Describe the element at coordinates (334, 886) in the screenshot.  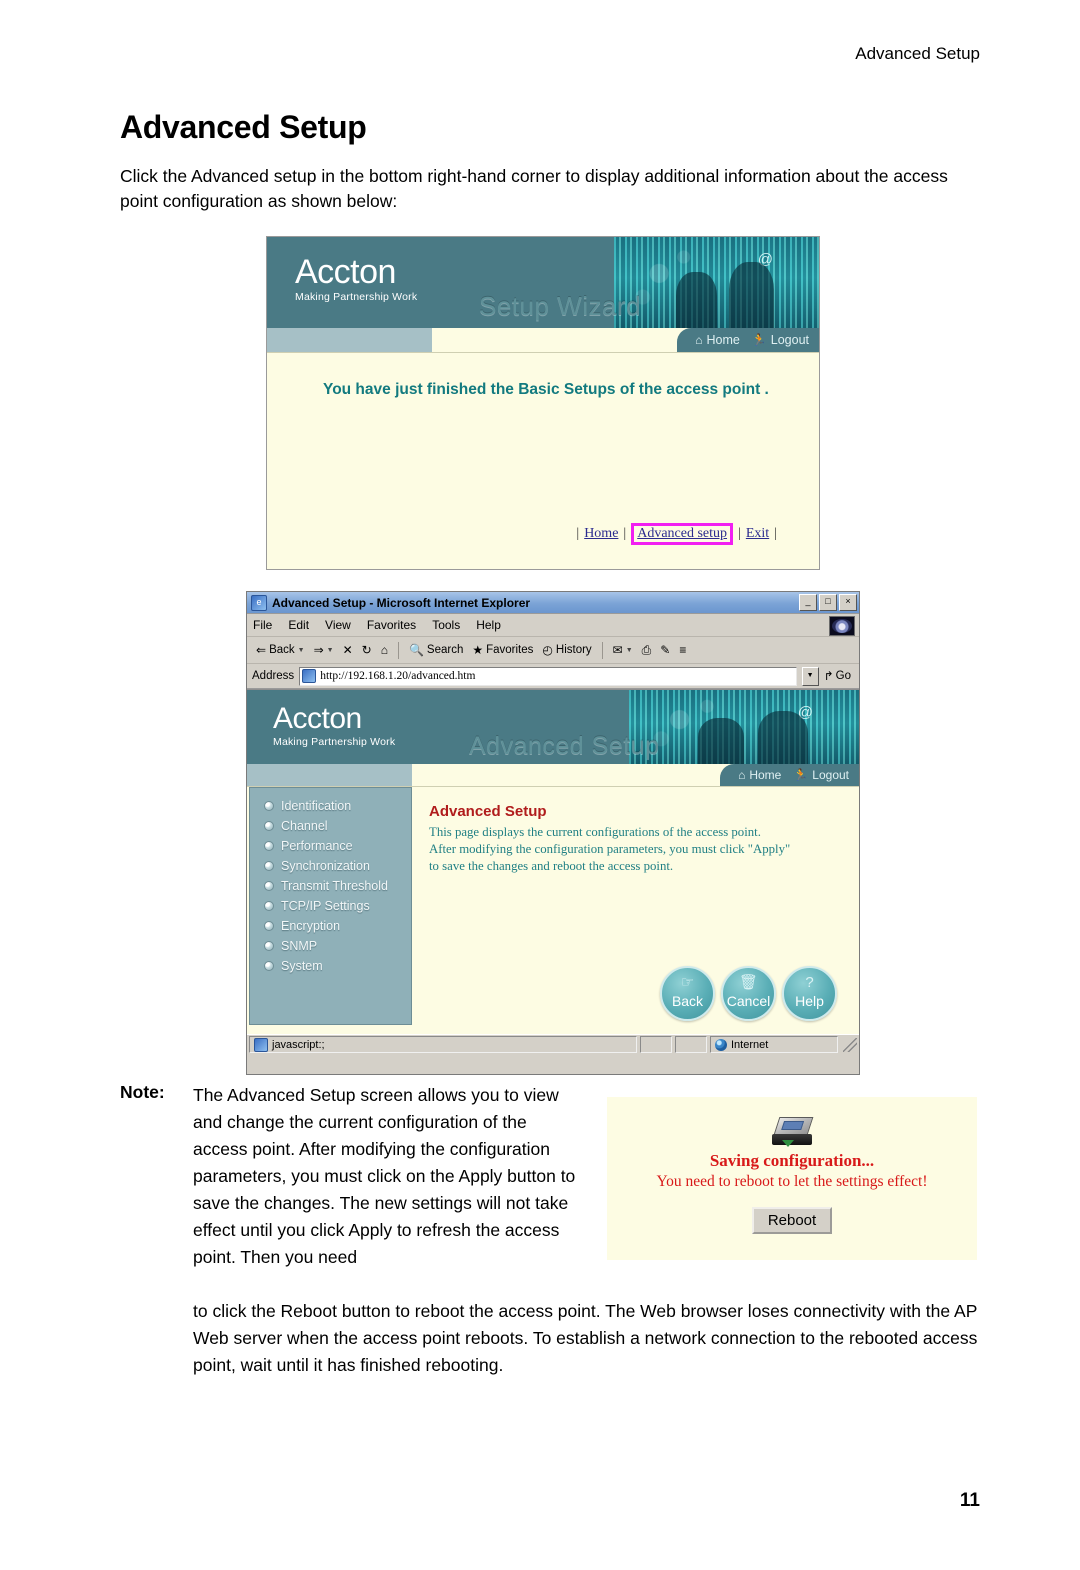
I see `sidebar-label-transmit-threshold: Transmit Threshold` at that location.